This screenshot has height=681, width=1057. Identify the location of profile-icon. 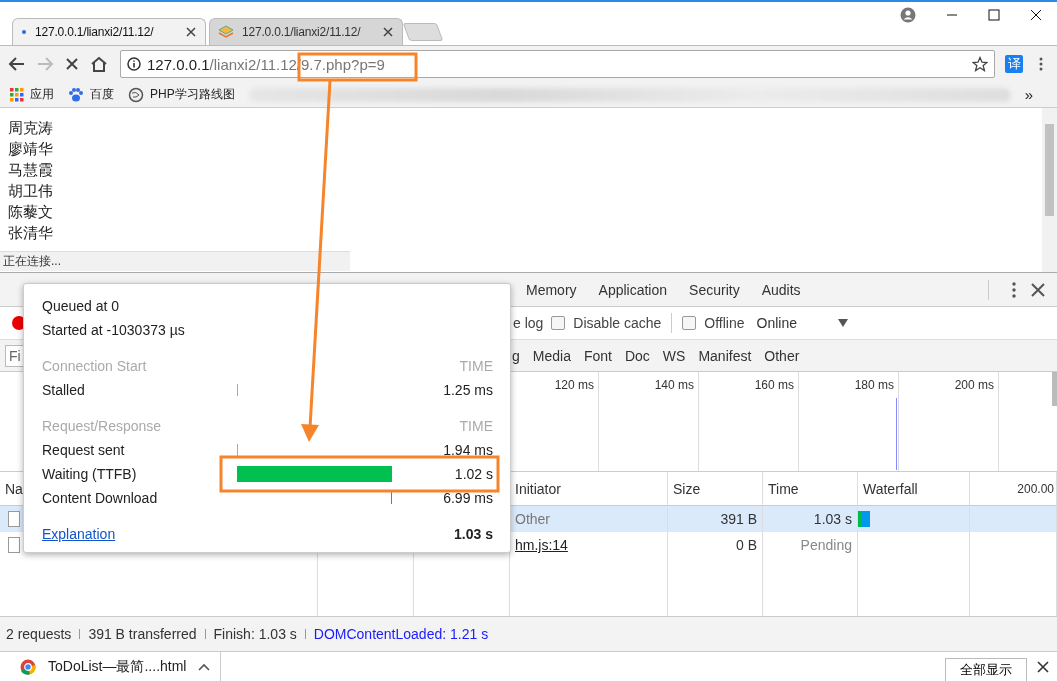
(908, 15).